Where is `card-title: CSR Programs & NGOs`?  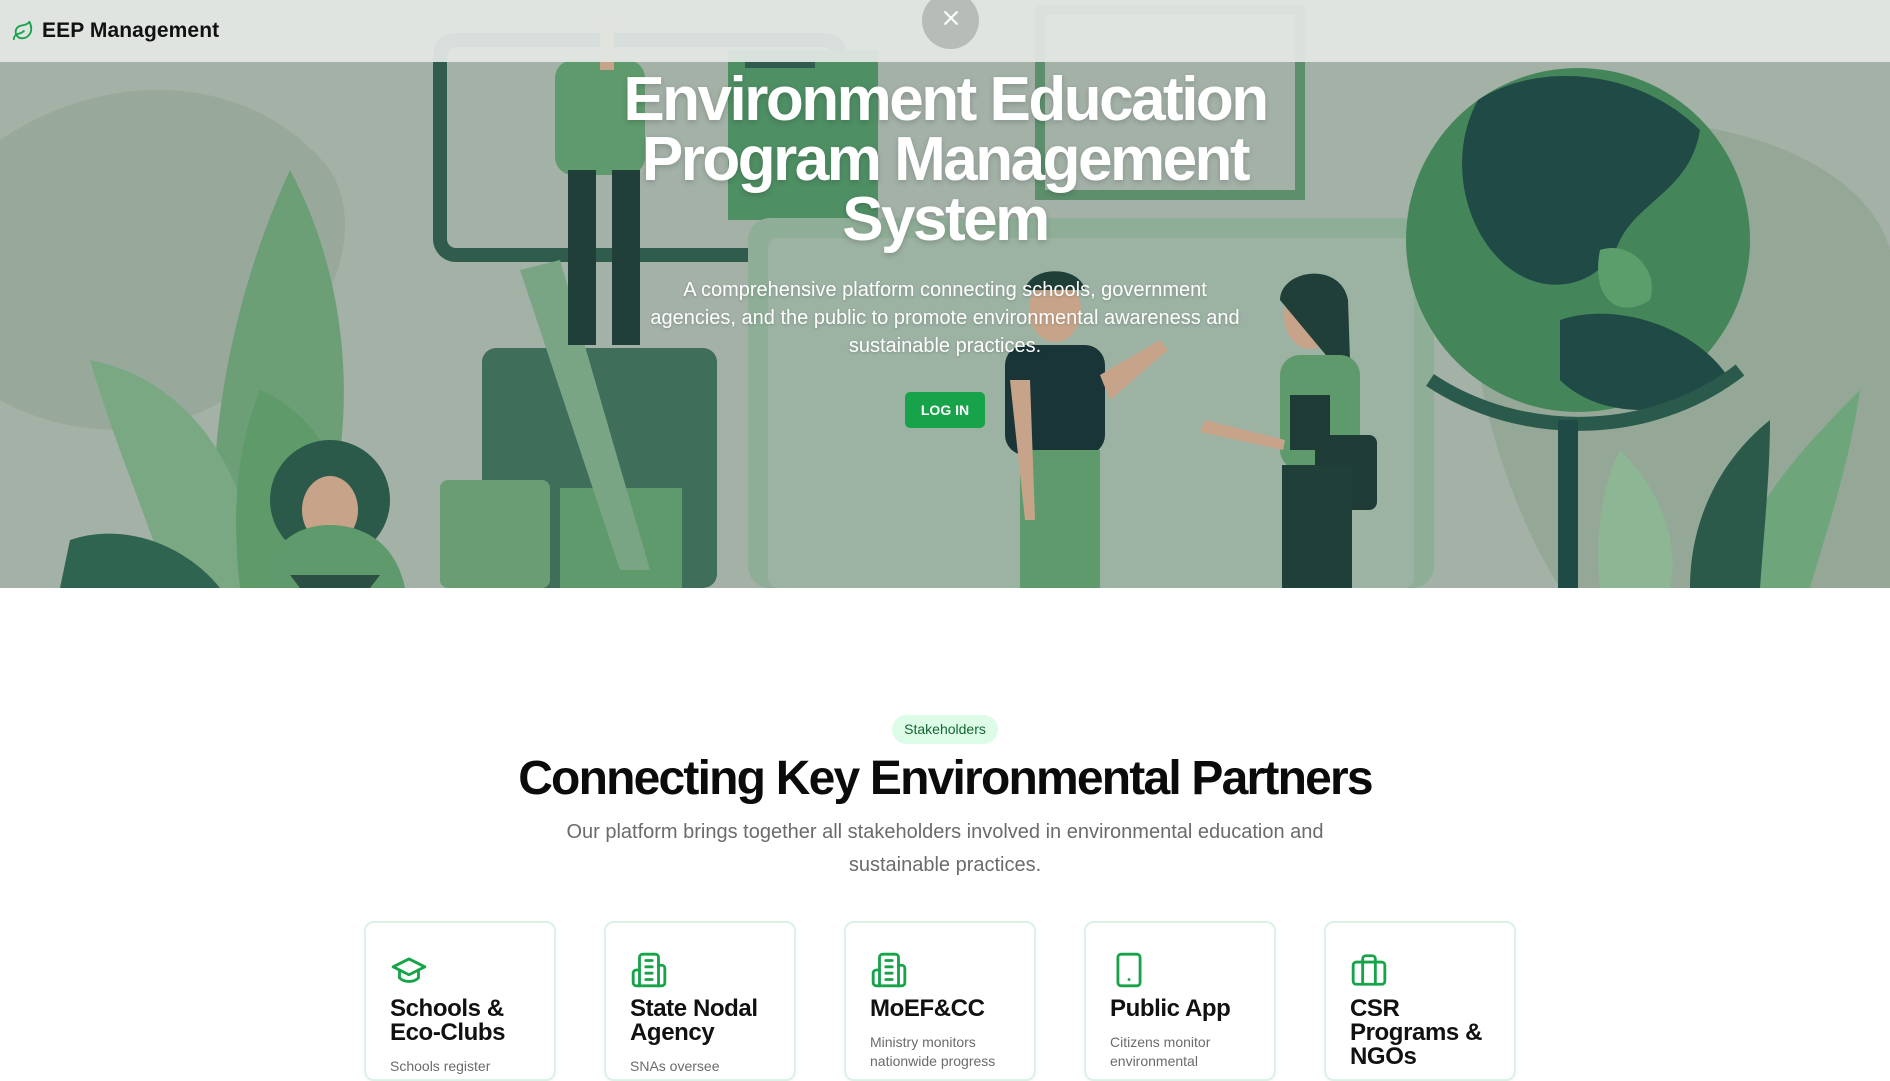 card-title: CSR Programs & NGOs is located at coordinates (1416, 1032).